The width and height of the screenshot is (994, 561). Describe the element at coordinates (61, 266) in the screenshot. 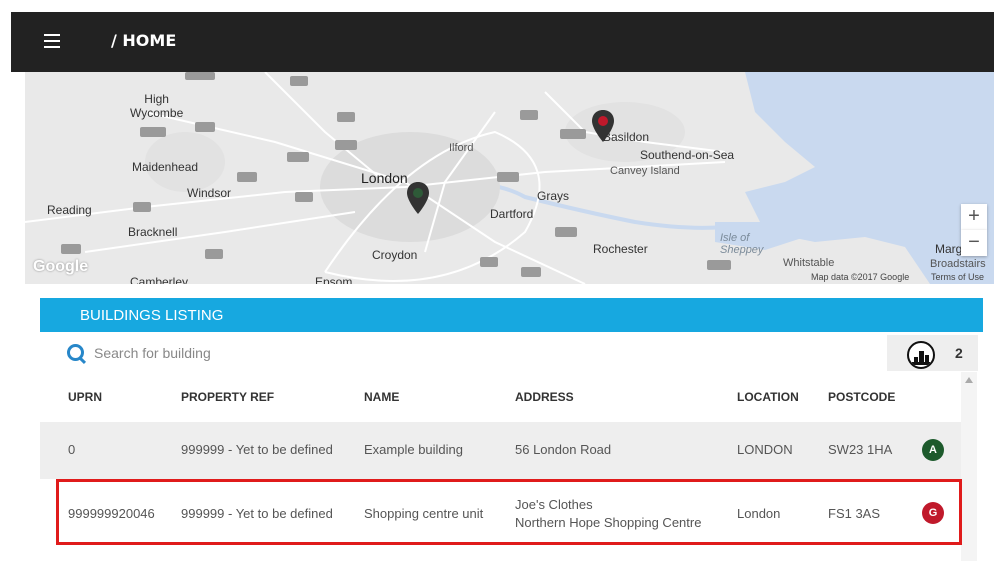

I see `google-logo: Google` at that location.